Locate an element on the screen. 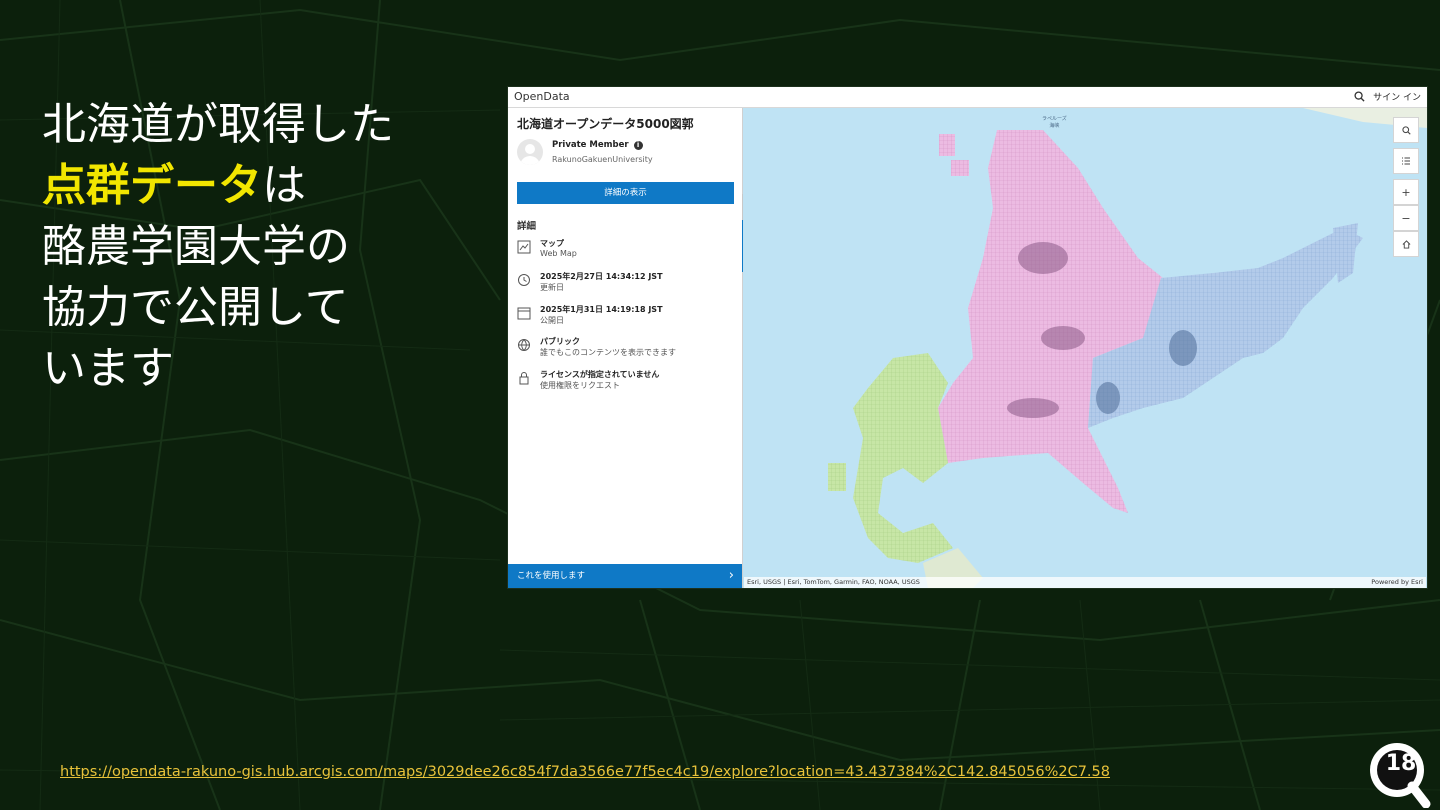 The width and height of the screenshot is (1440, 810). meta-item-license: ライセンスが指定されていません 使用権限をリクエスト is located at coordinates (627, 383).